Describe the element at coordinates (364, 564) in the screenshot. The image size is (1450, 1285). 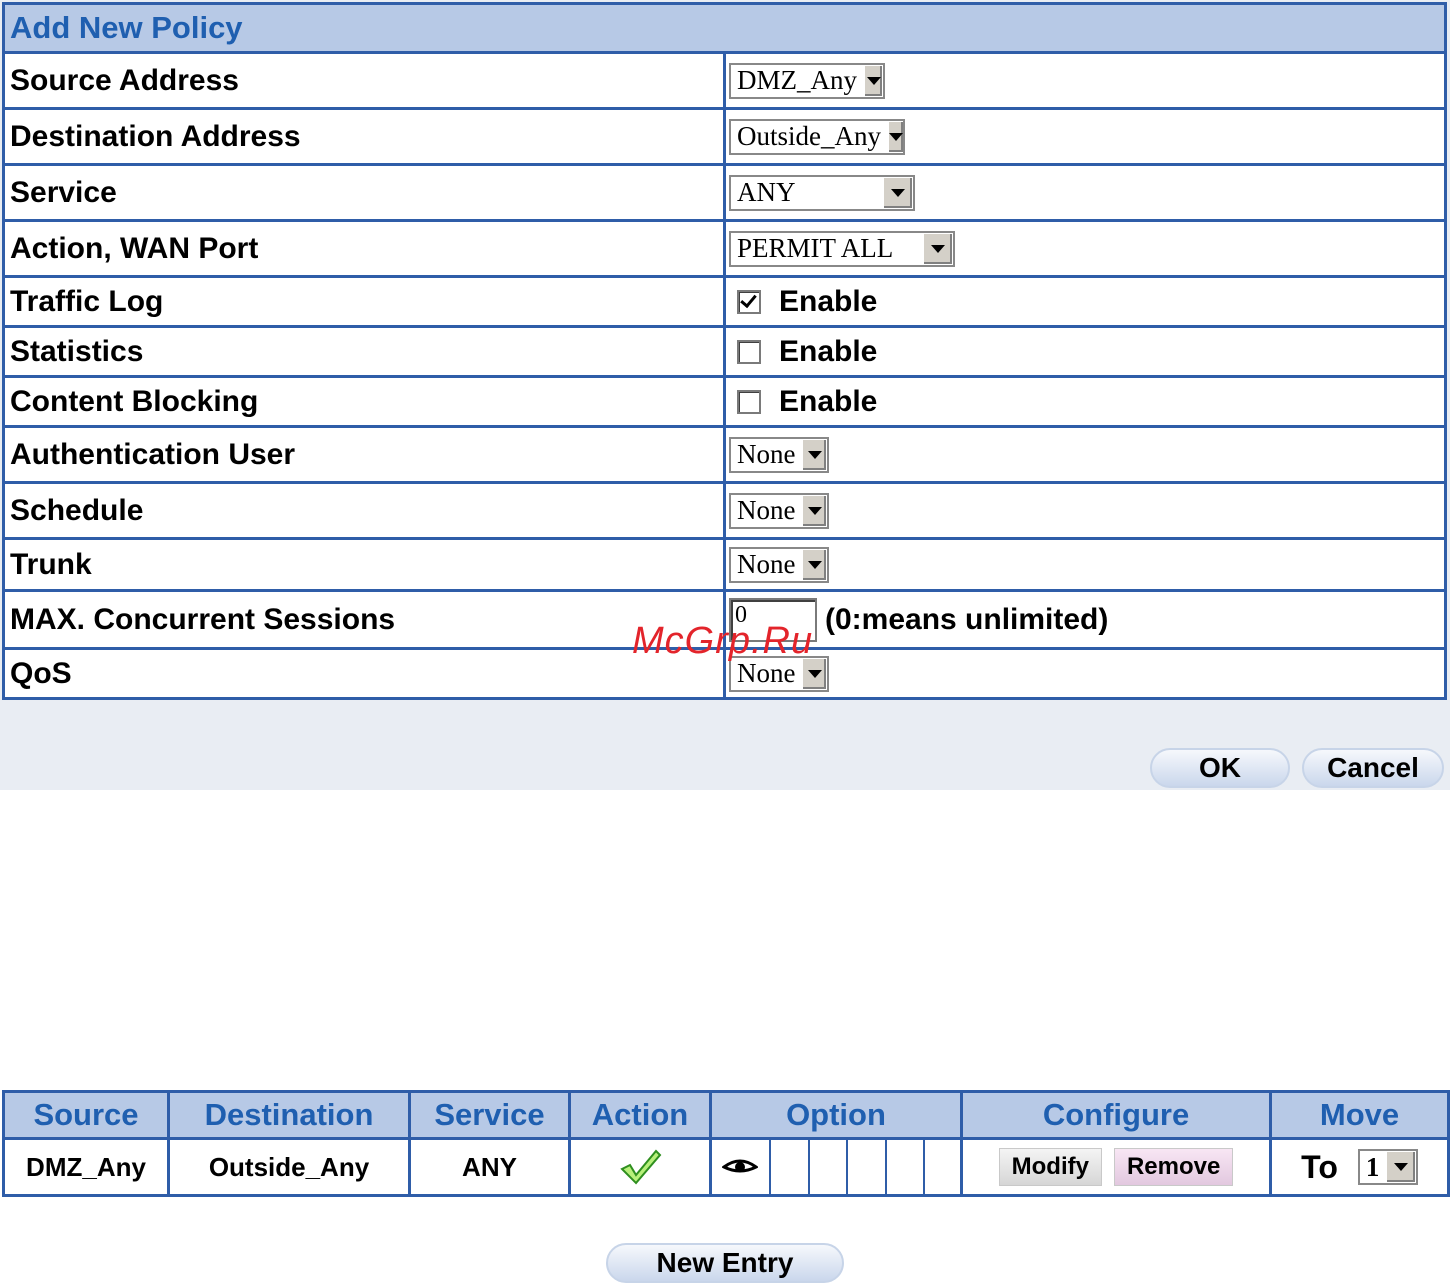
I see `trunk-label: Trunk` at that location.